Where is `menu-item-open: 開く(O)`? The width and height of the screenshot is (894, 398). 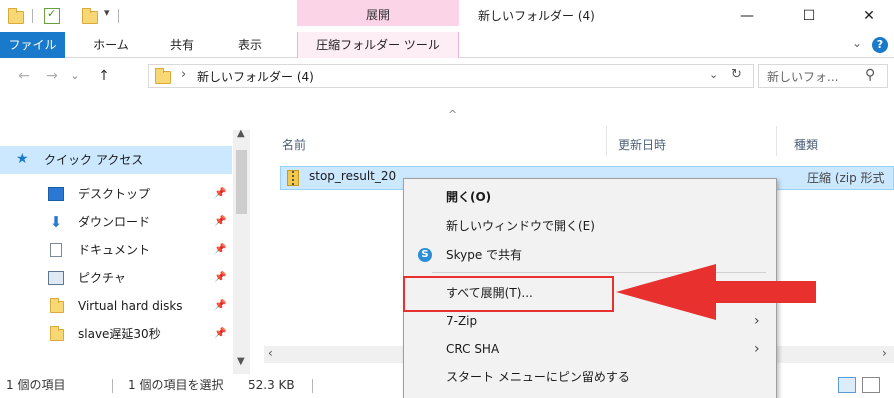 menu-item-open: 開く(O) is located at coordinates (590, 197).